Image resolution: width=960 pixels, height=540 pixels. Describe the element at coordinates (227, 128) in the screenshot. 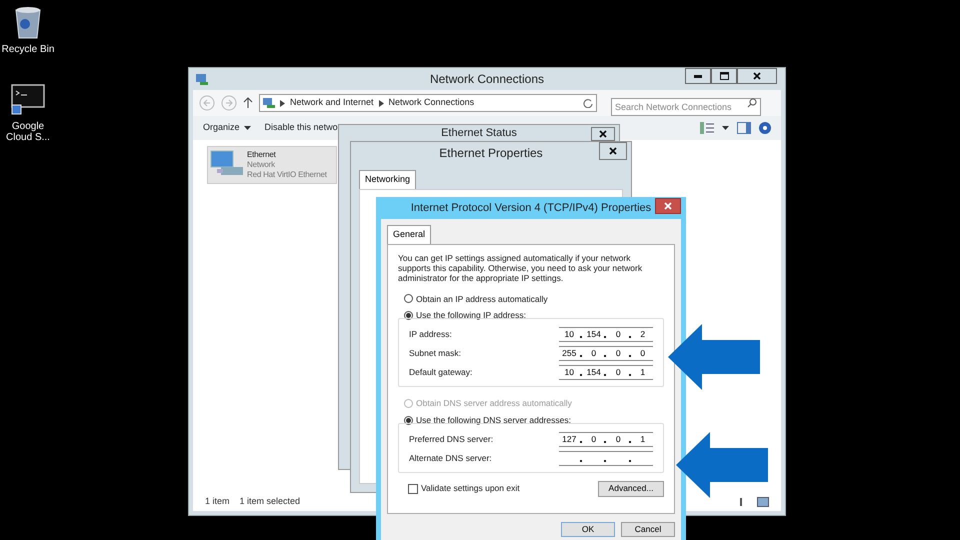

I see `toolbar-button: Organize` at that location.